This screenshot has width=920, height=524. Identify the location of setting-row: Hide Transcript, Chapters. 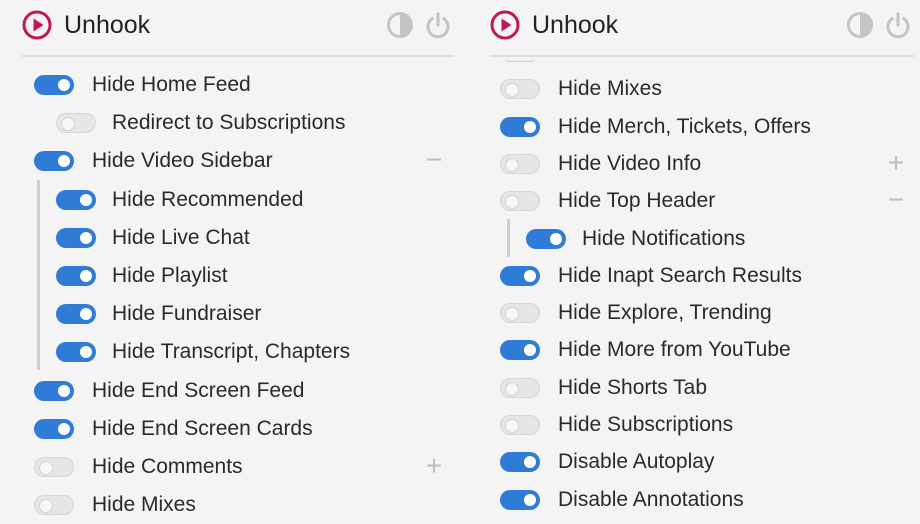
(251, 352).